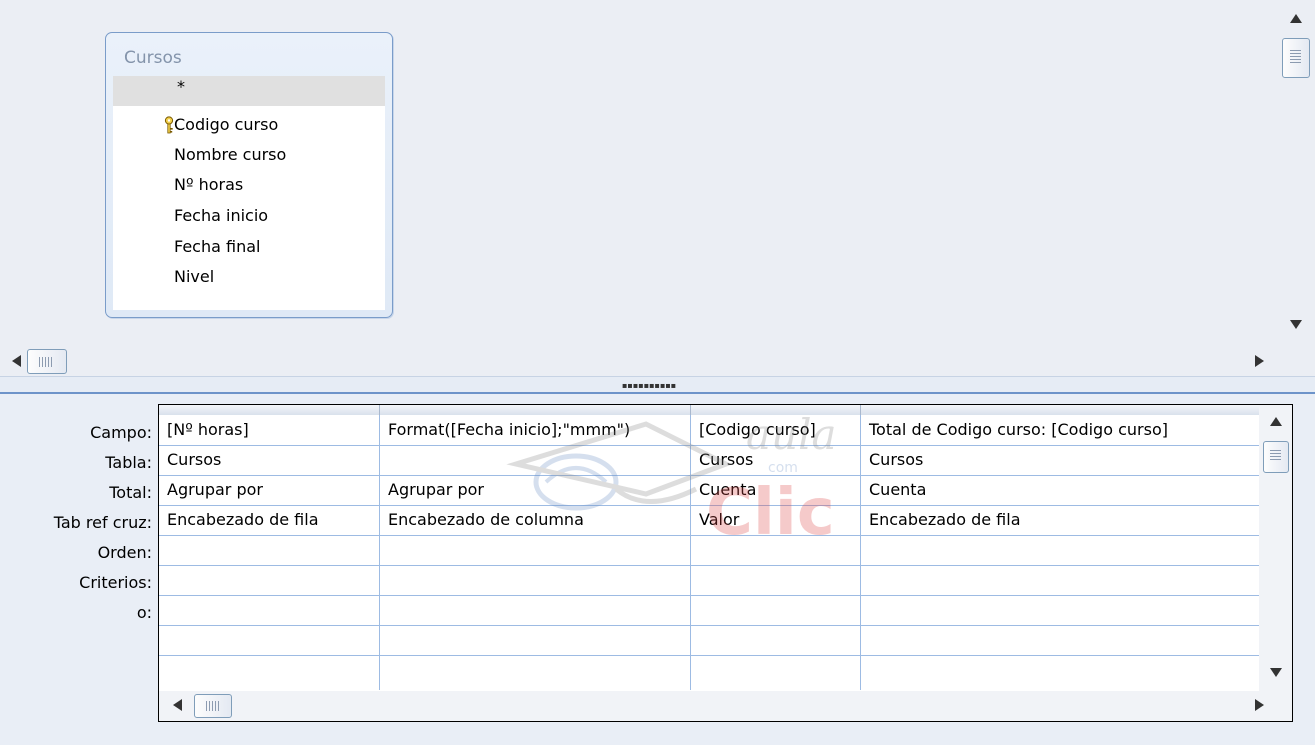  What do you see at coordinates (217, 246) in the screenshot?
I see `field-label: Fecha final` at bounding box center [217, 246].